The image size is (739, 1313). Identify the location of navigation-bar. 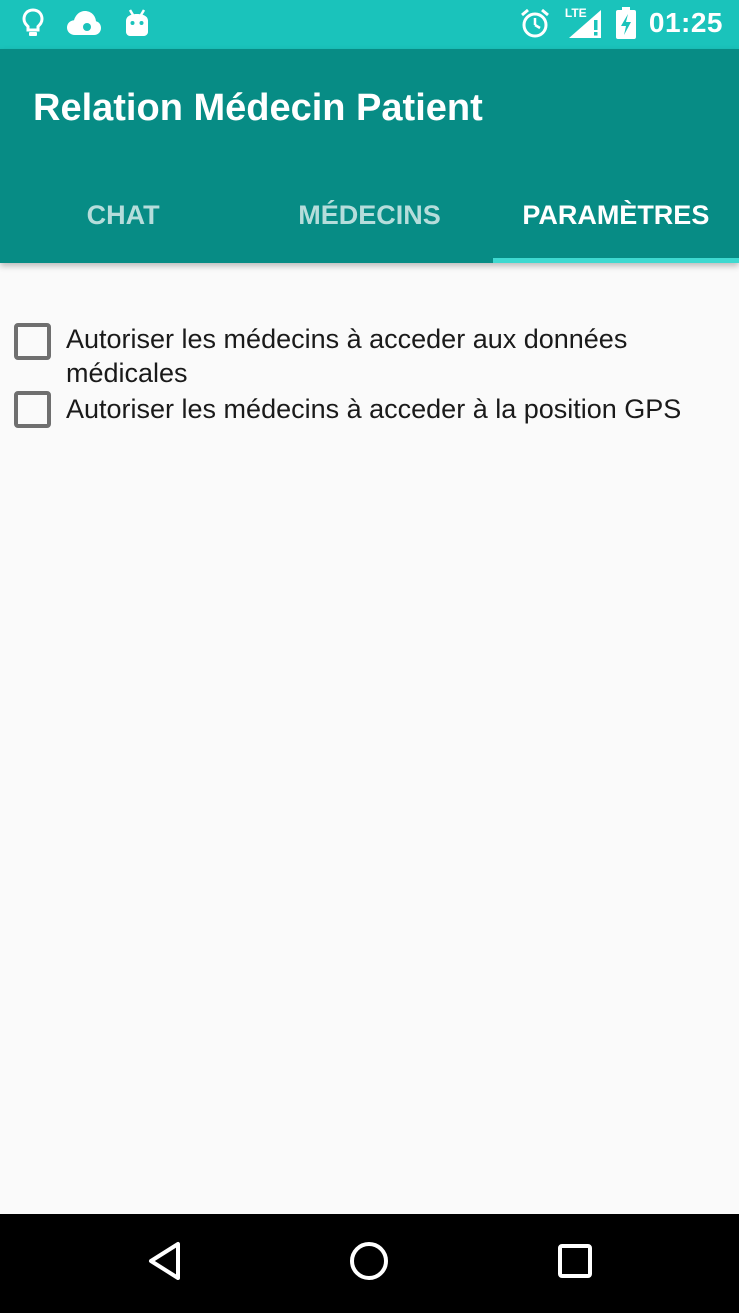
(369, 1263).